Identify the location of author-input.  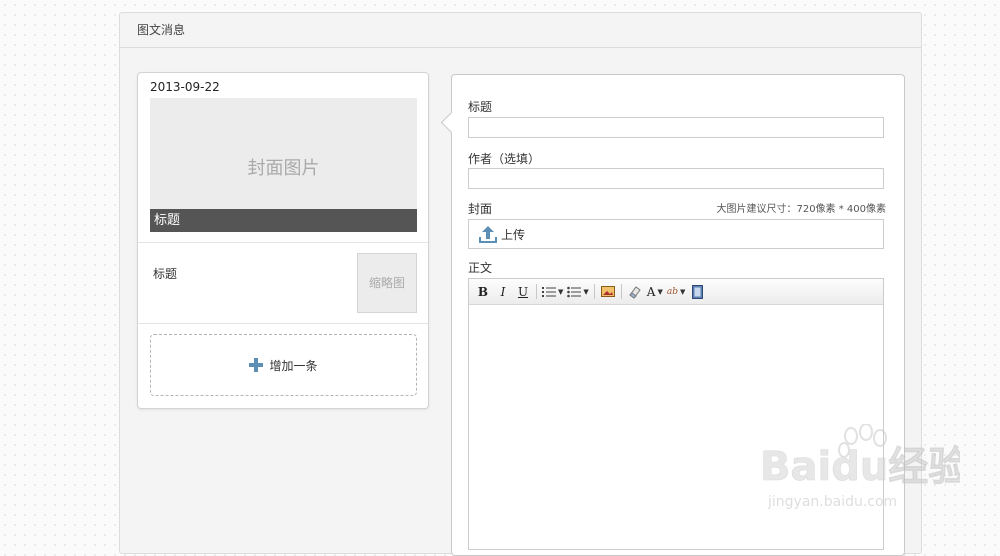
(676, 178).